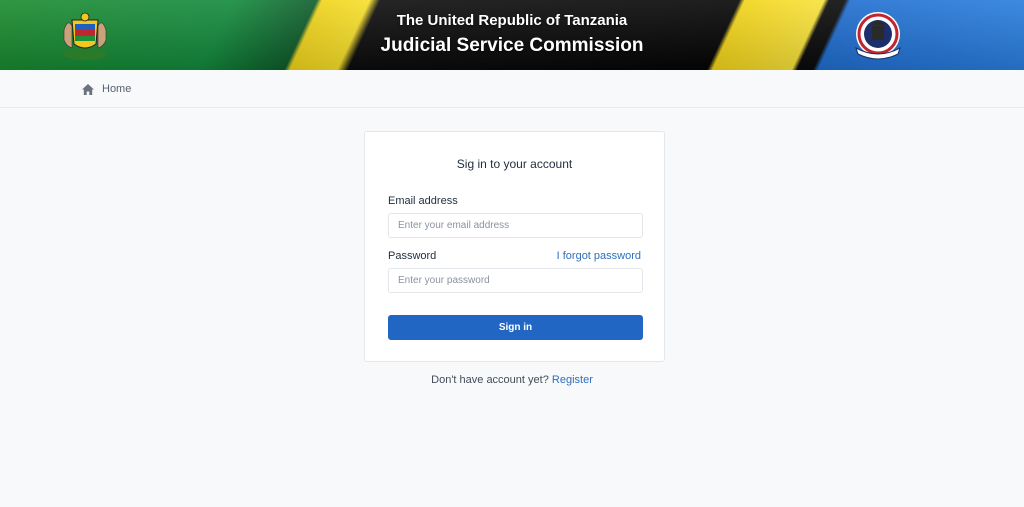 This screenshot has width=1024, height=507. I want to click on password-input, so click(515, 280).